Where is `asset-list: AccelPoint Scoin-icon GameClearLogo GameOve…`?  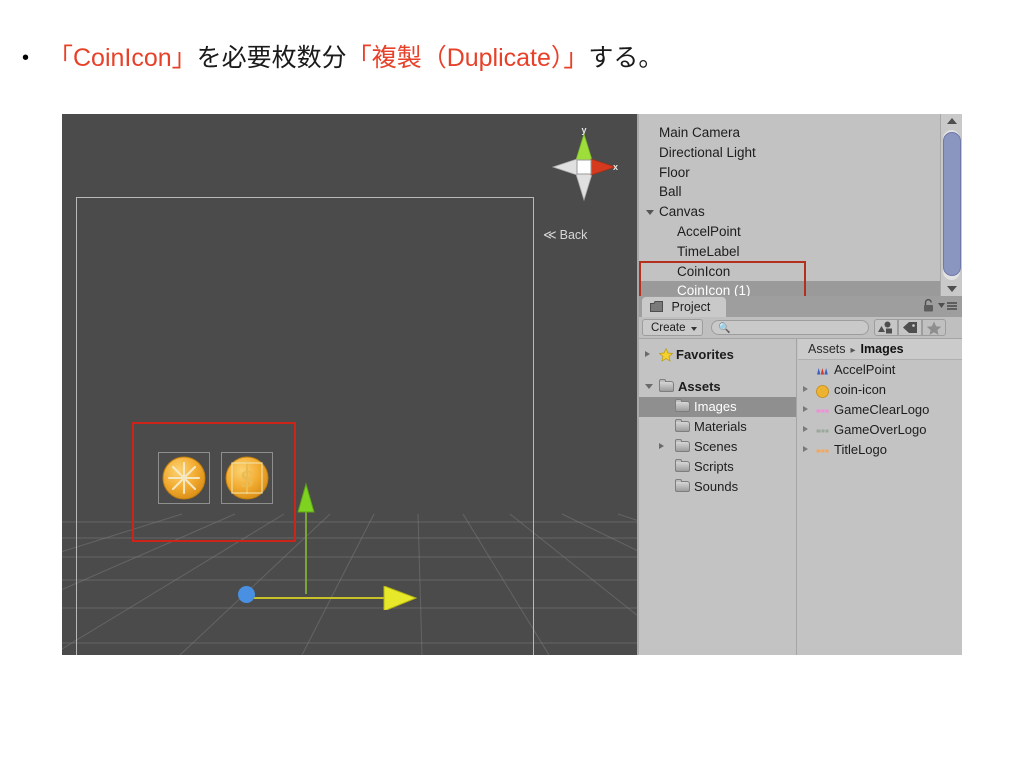 asset-list: AccelPoint Scoin-icon GameClearLogo GameOve… is located at coordinates (880, 410).